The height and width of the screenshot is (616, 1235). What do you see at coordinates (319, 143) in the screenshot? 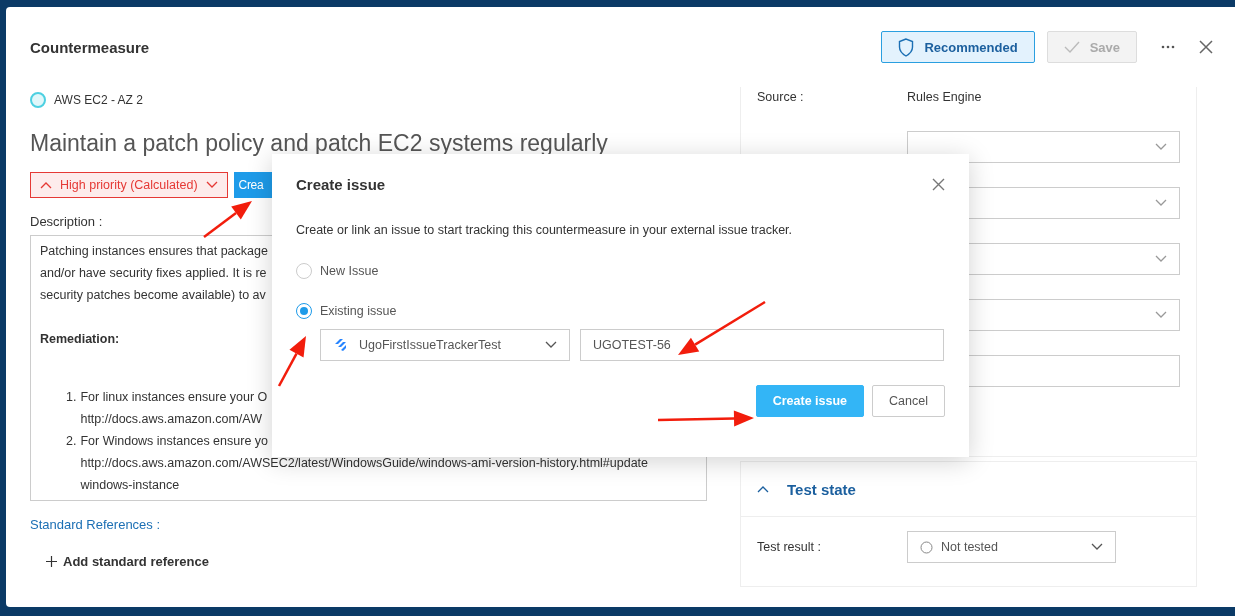
I see `countermeasure-title: Maintain a patch policy and patch EC2 systems regularly` at bounding box center [319, 143].